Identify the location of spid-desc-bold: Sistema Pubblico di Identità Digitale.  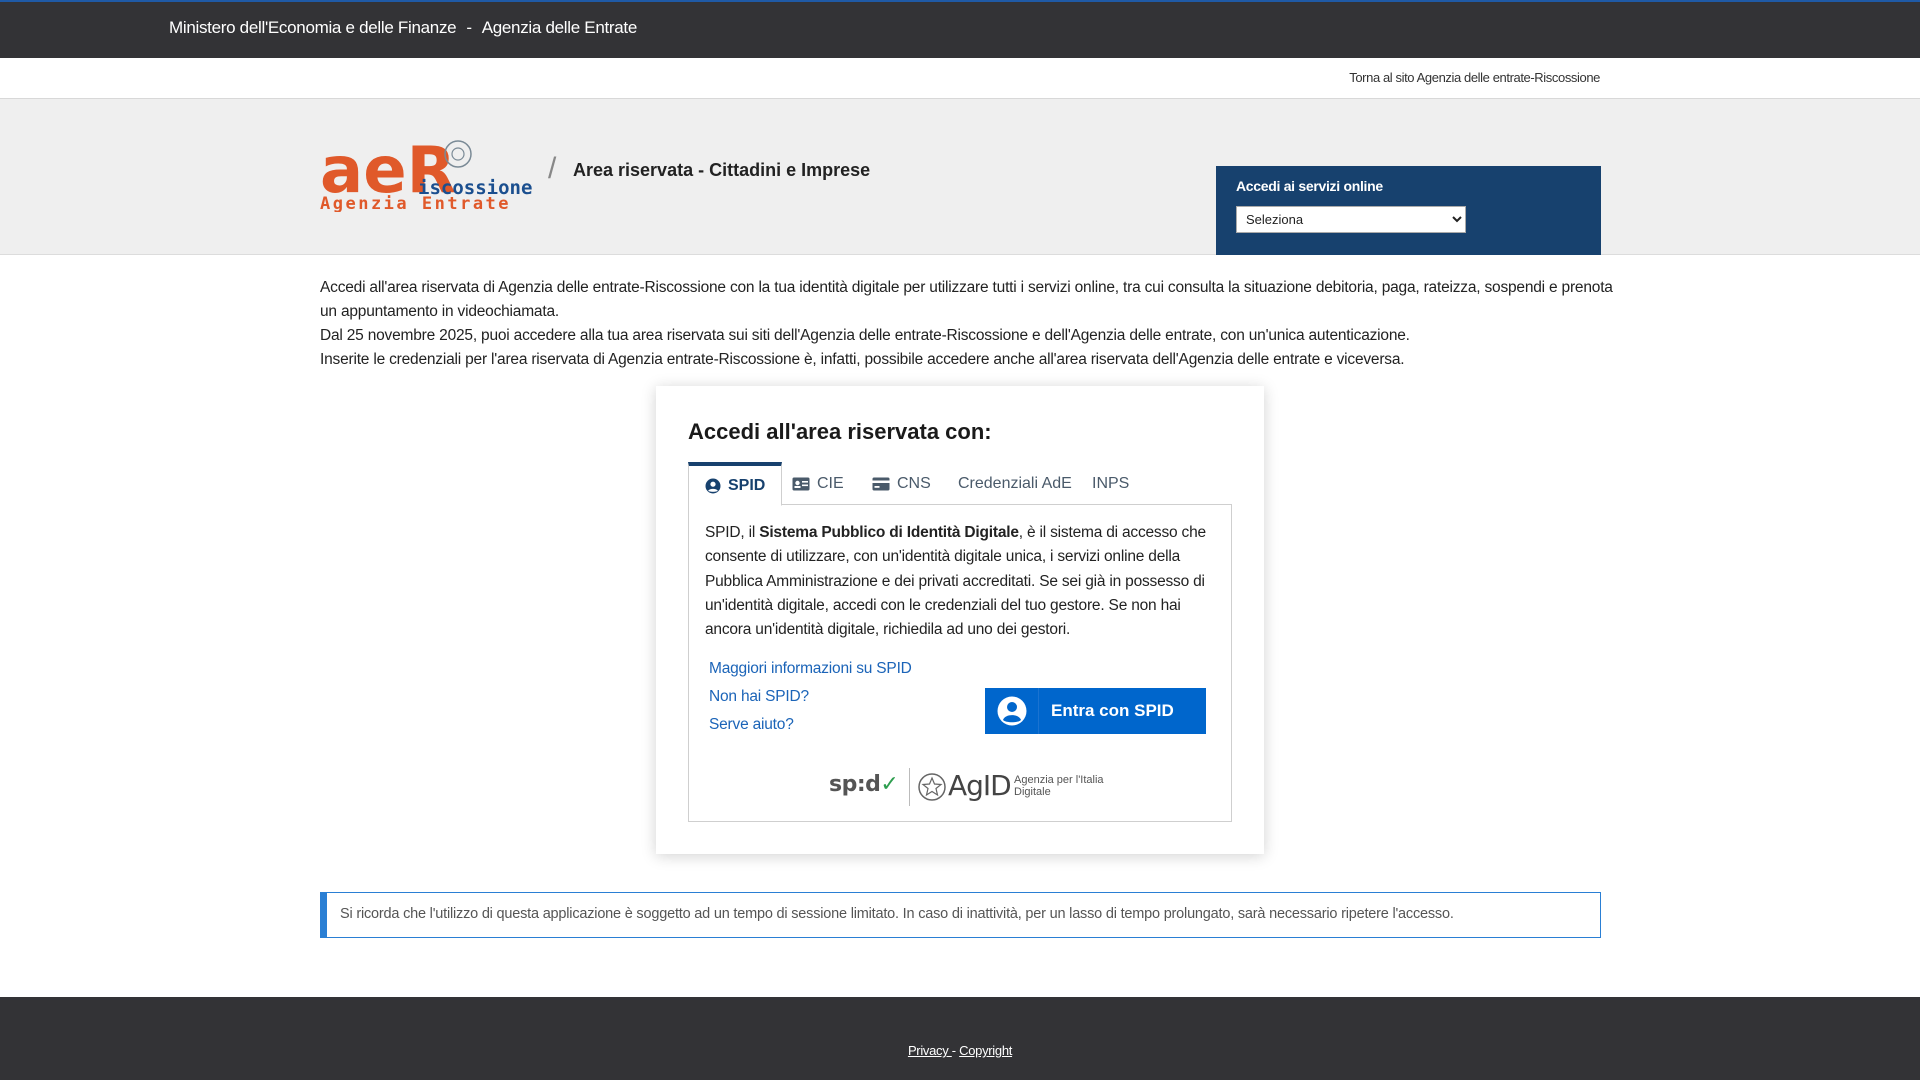
(889, 532).